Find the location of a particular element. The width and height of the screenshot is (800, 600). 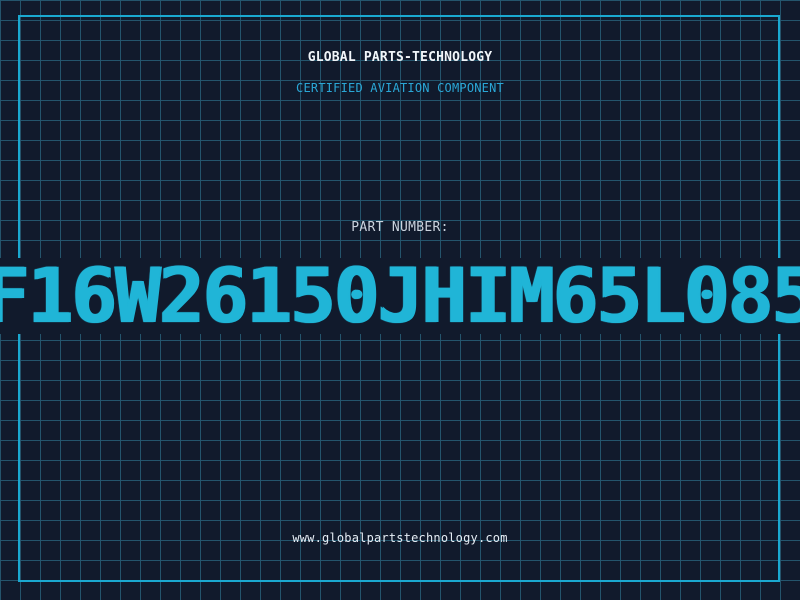

part-number-label: PART NUMBER: is located at coordinates (400, 227).